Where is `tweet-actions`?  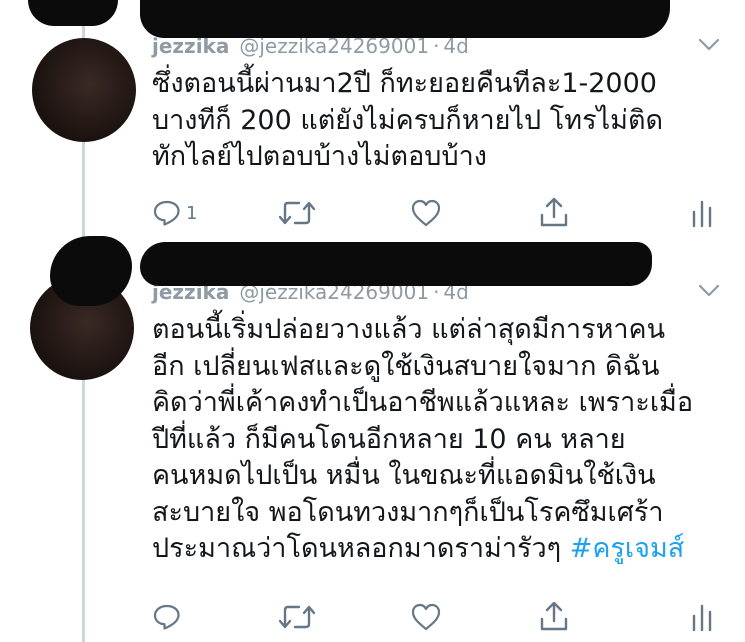
tweet-actions is located at coordinates (372, 620).